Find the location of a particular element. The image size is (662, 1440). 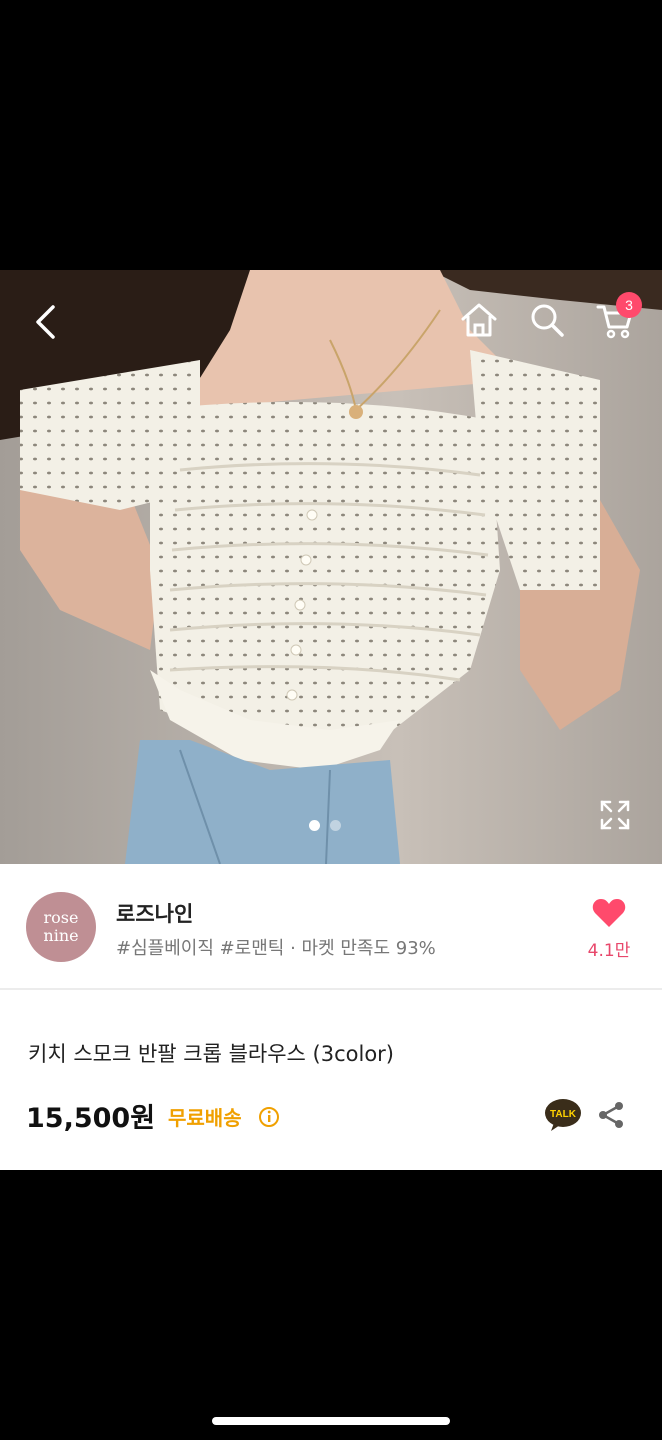

chevron-left-icon is located at coordinates (45, 322).